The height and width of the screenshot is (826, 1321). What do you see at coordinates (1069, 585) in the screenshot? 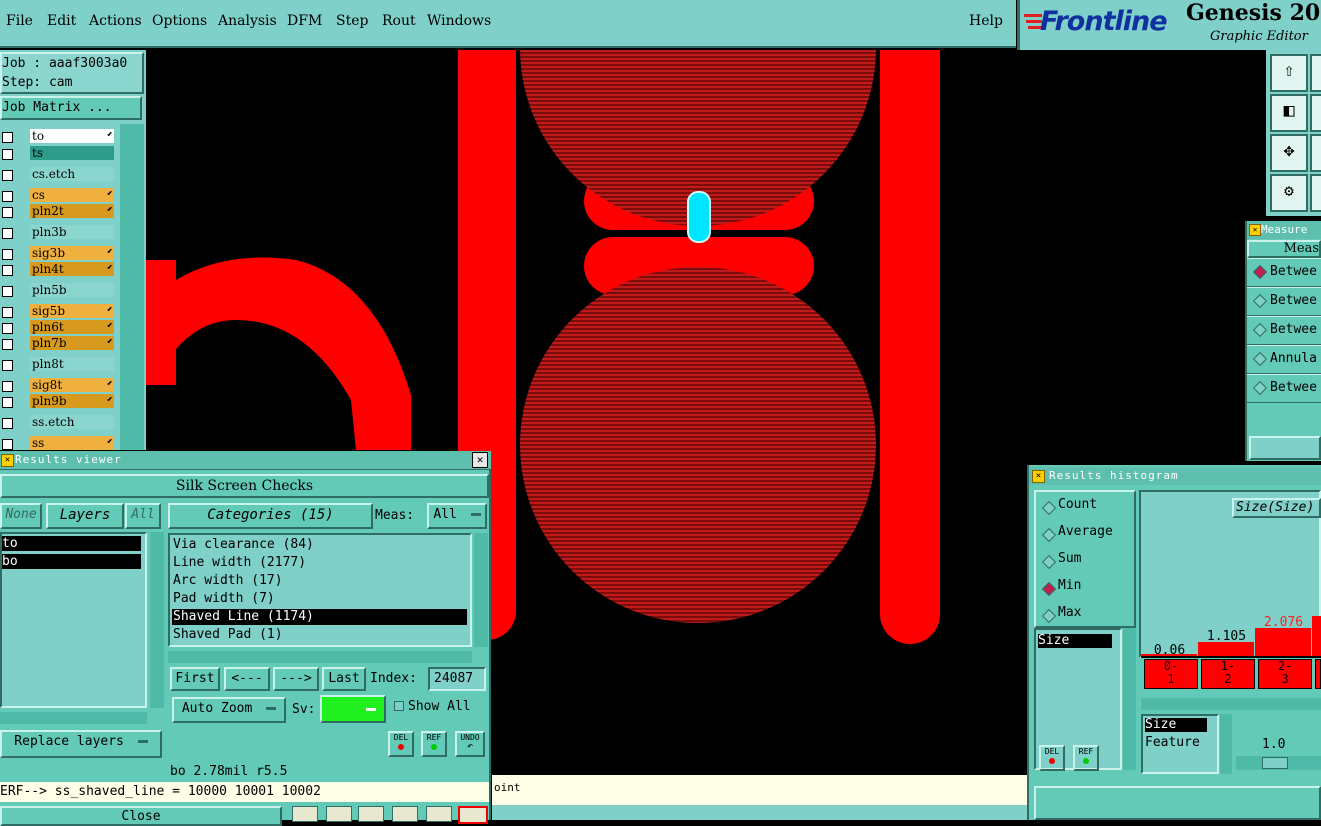
I see `stat-option: Min` at bounding box center [1069, 585].